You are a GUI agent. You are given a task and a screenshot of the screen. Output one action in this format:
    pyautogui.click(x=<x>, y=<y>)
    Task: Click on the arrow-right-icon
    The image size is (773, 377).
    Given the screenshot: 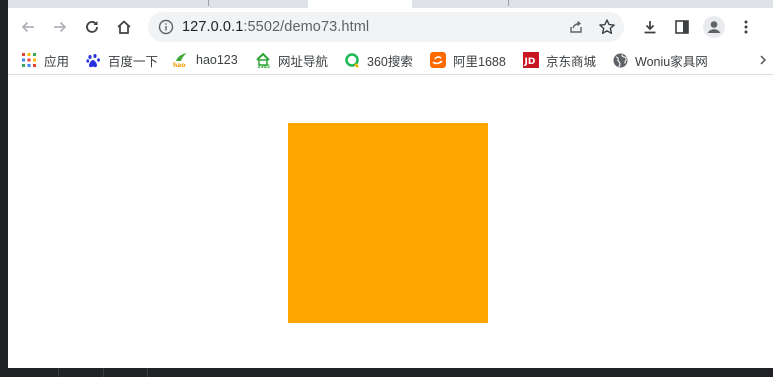 What is the action you would take?
    pyautogui.click(x=60, y=27)
    